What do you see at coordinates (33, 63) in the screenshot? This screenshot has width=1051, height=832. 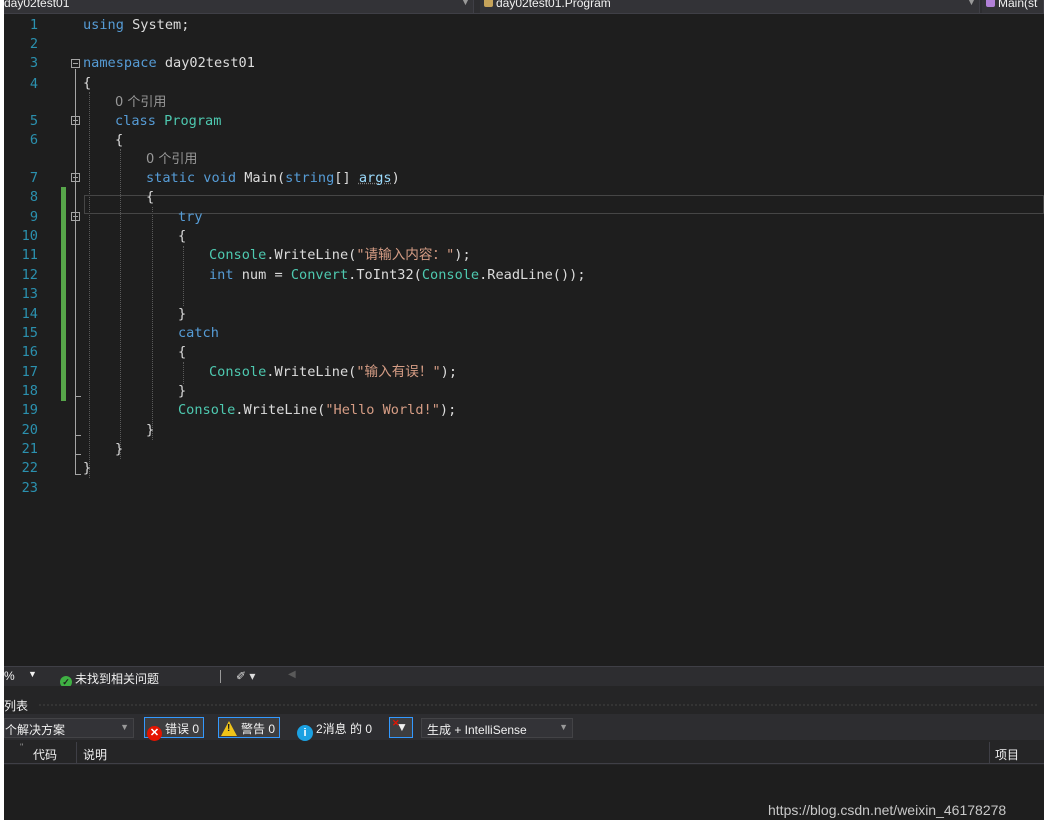 I see `line-number: 3` at bounding box center [33, 63].